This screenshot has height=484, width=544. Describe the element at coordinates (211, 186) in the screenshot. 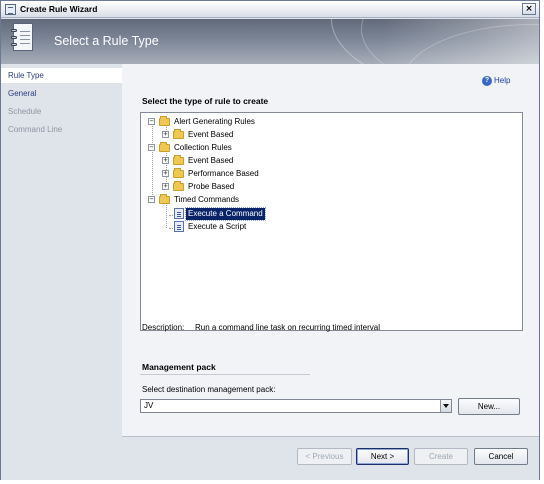

I see `tree-item-label: Probe Based` at that location.